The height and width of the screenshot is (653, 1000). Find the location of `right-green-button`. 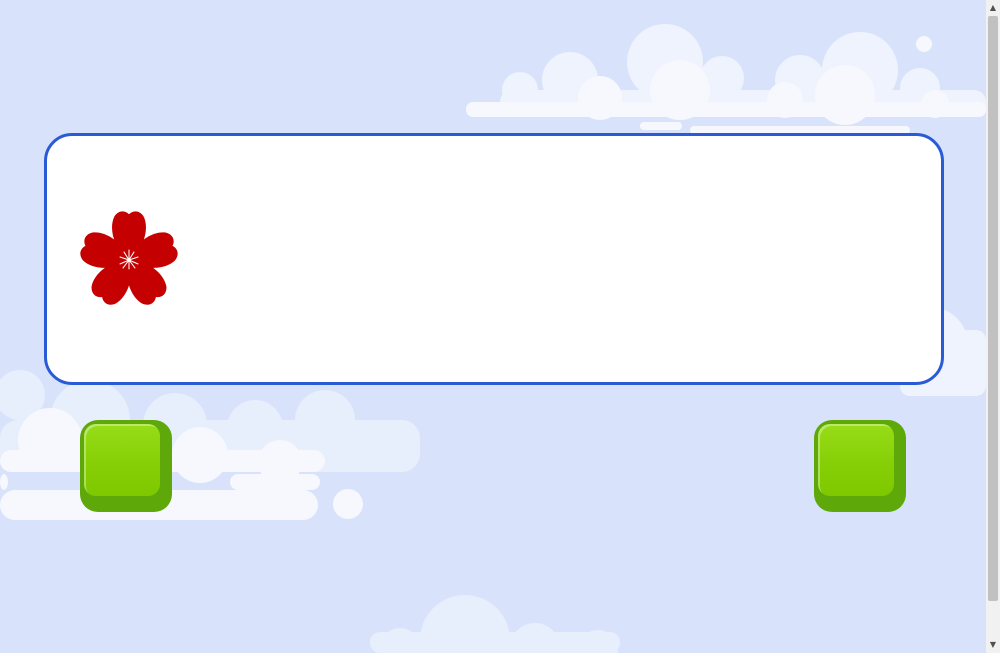

right-green-button is located at coordinates (860, 466).